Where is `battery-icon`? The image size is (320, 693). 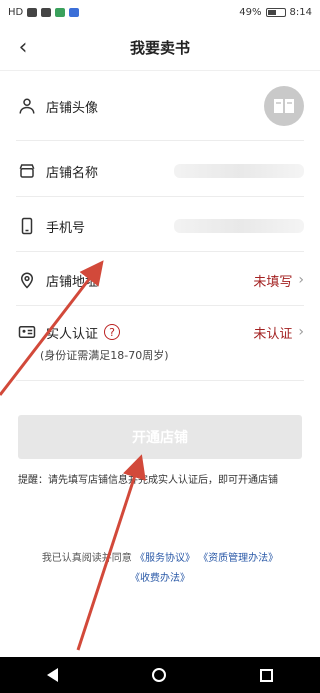 battery-icon is located at coordinates (275, 12).